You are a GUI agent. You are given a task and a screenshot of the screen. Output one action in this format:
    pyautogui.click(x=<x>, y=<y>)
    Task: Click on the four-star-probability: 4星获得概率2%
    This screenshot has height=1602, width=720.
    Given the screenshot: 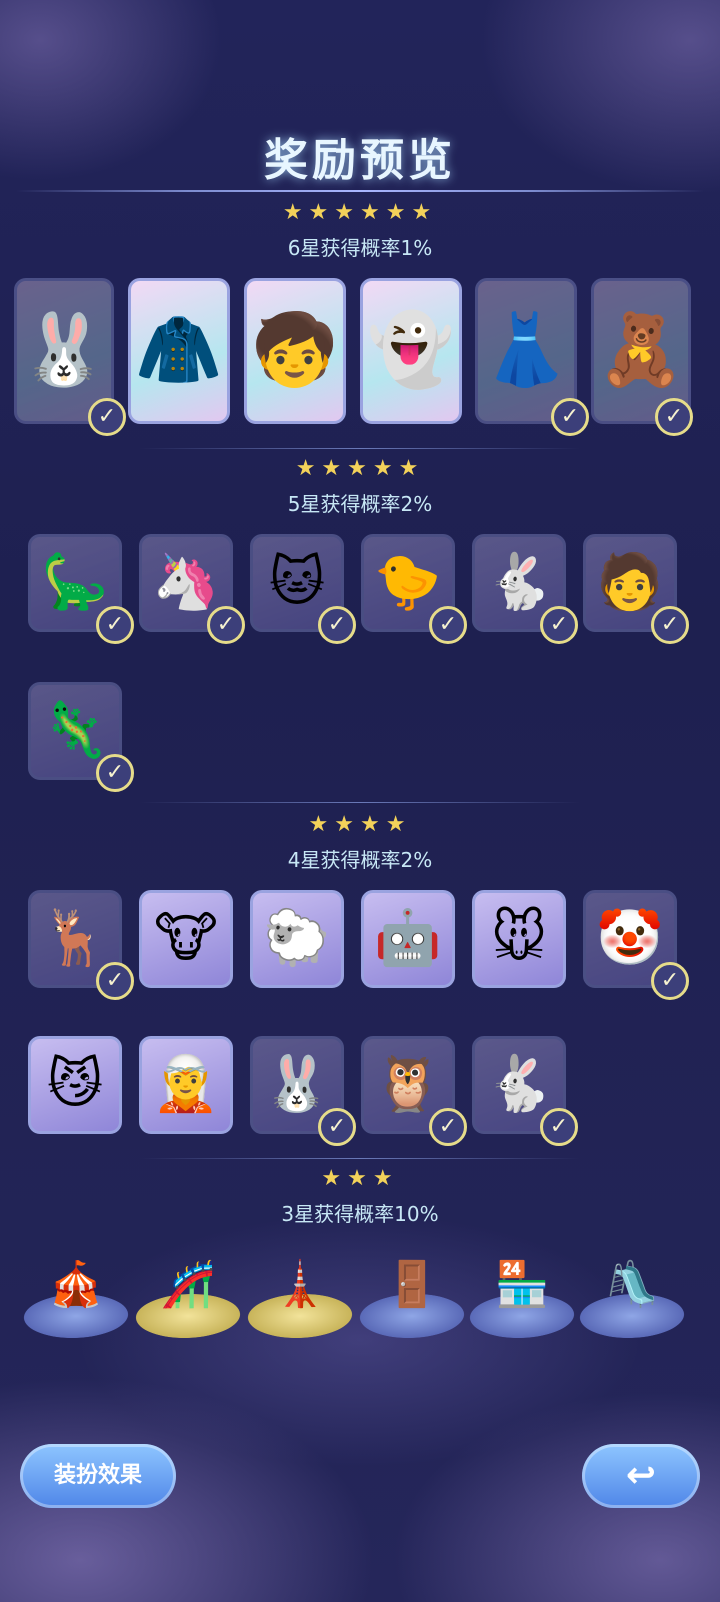 What is the action you would take?
    pyautogui.click(x=360, y=860)
    